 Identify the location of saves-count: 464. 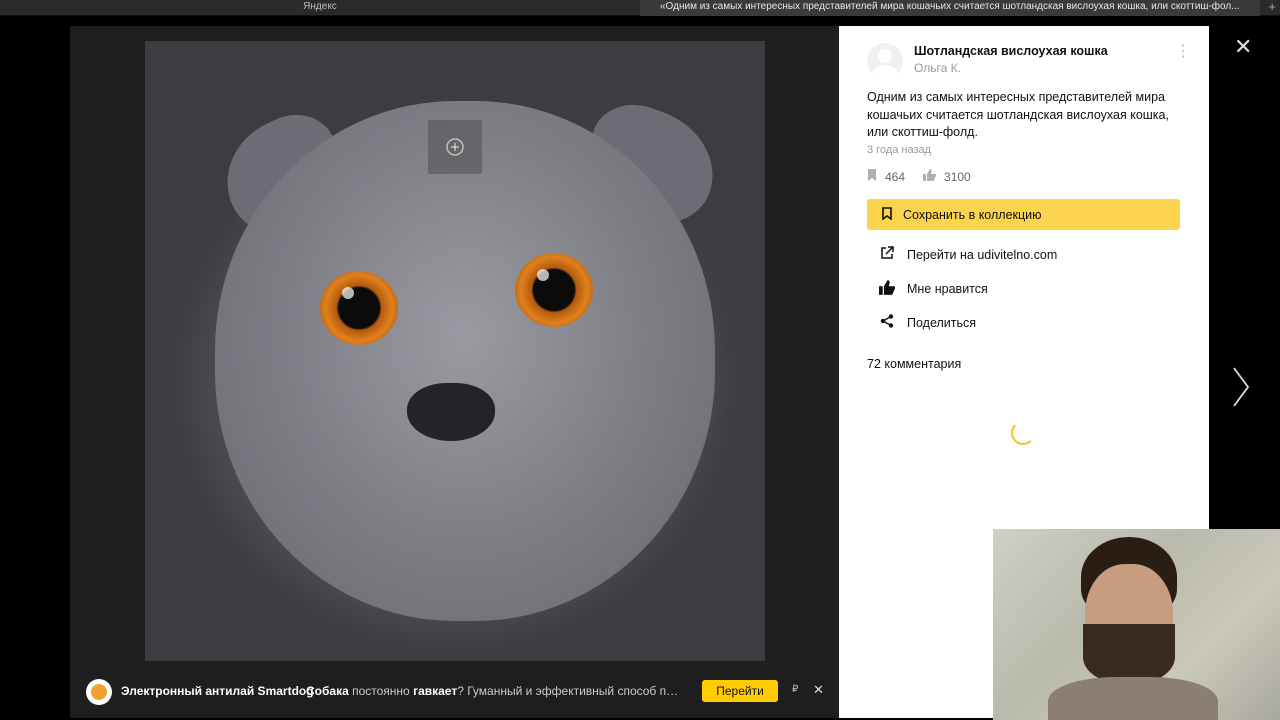
(895, 176).